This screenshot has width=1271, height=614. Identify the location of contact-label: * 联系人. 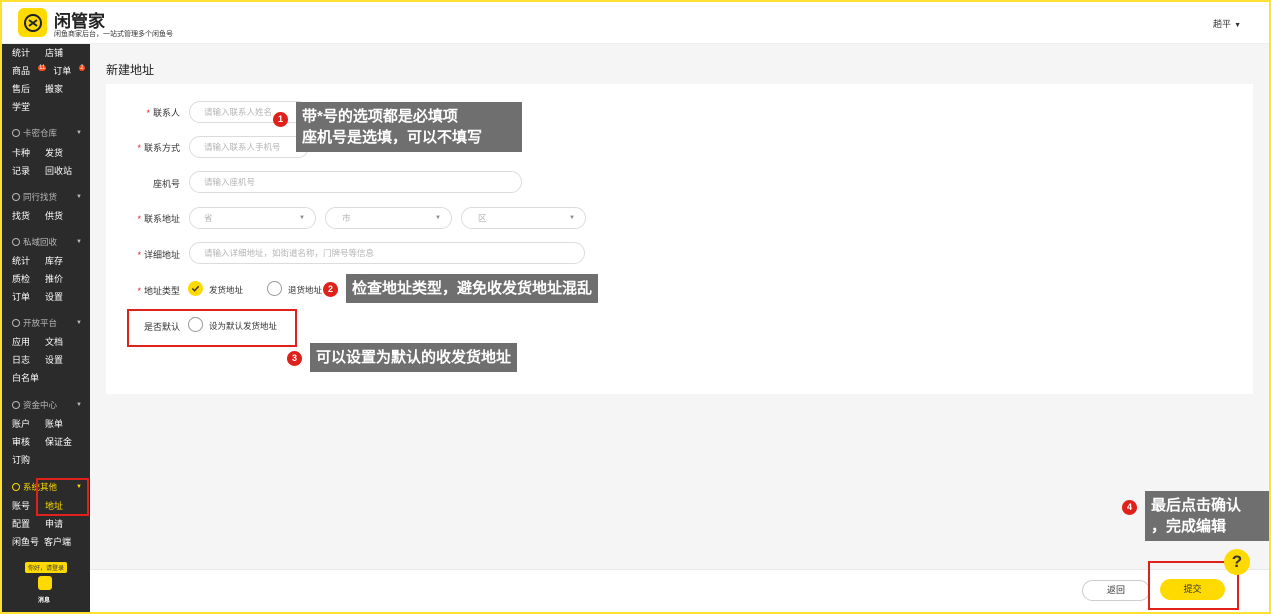
(145, 112).